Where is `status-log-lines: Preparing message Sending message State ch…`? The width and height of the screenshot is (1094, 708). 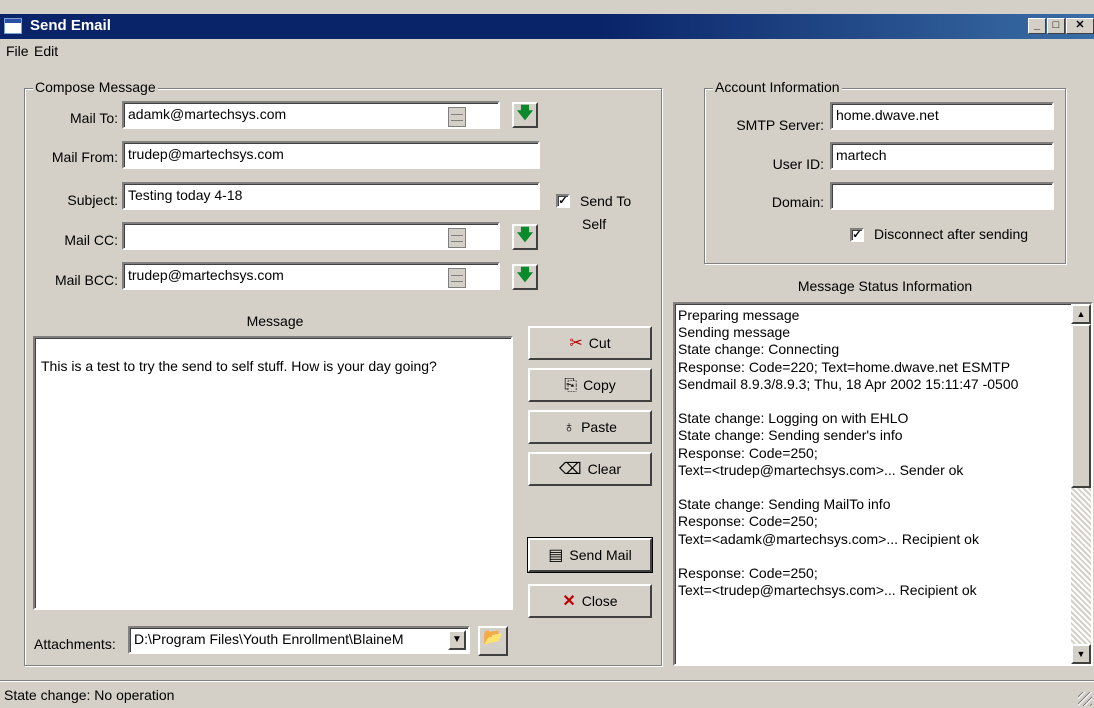
status-log-lines: Preparing message Sending message State ch… is located at coordinates (872, 453).